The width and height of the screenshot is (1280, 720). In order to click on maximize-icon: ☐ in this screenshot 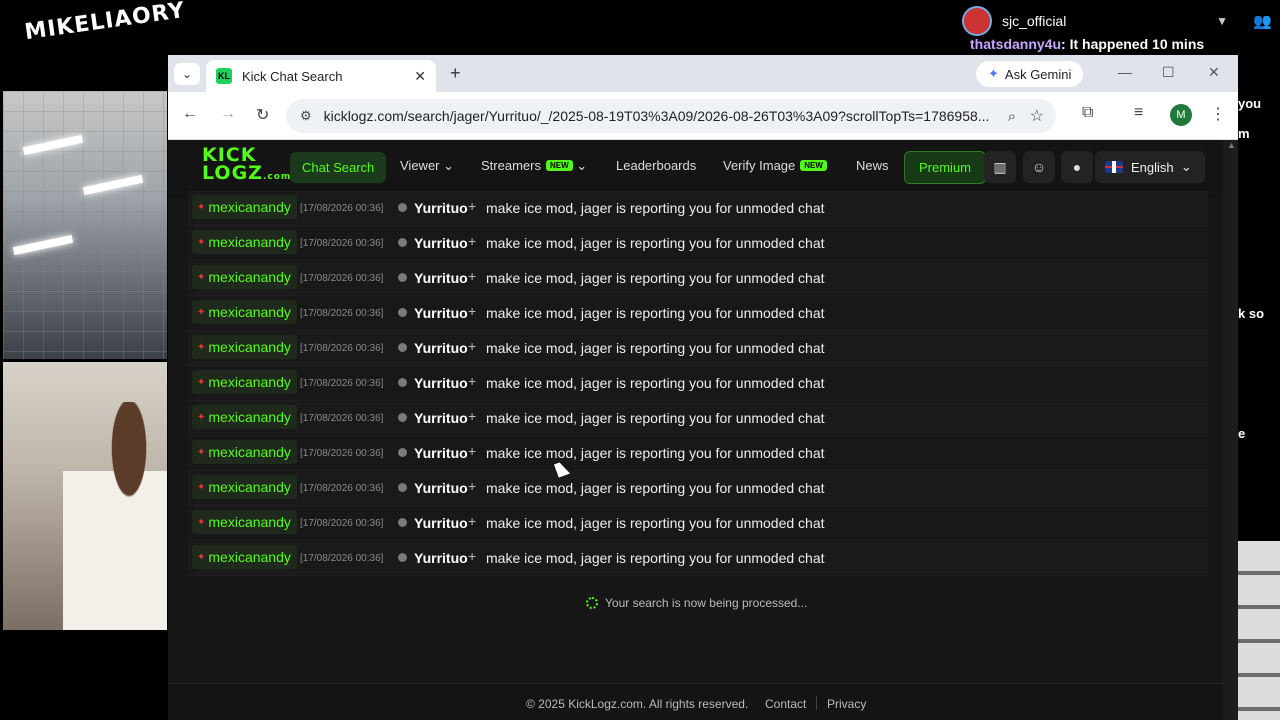, I will do `click(1168, 72)`.